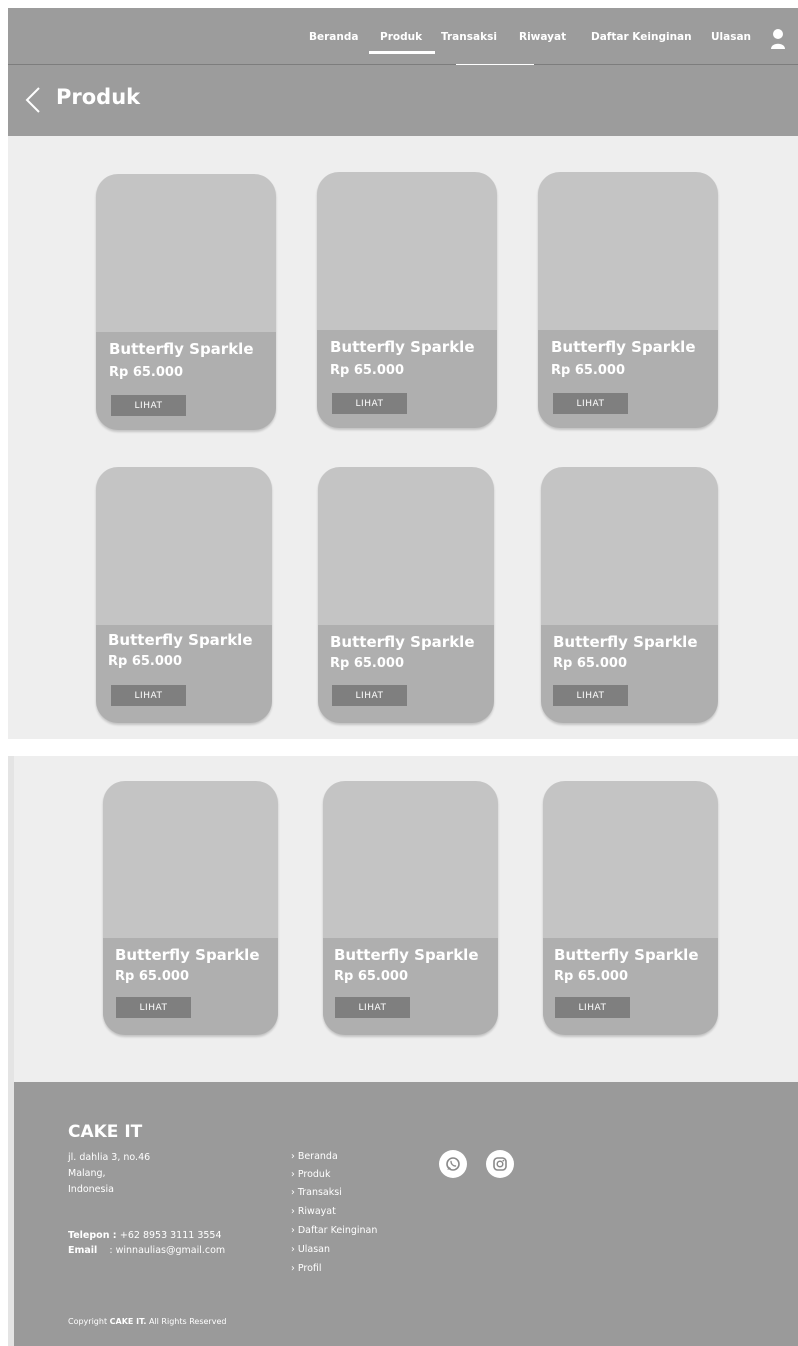 The image size is (798, 1346). Describe the element at coordinates (83, 1250) in the screenshot. I see `email-label: Email` at that location.